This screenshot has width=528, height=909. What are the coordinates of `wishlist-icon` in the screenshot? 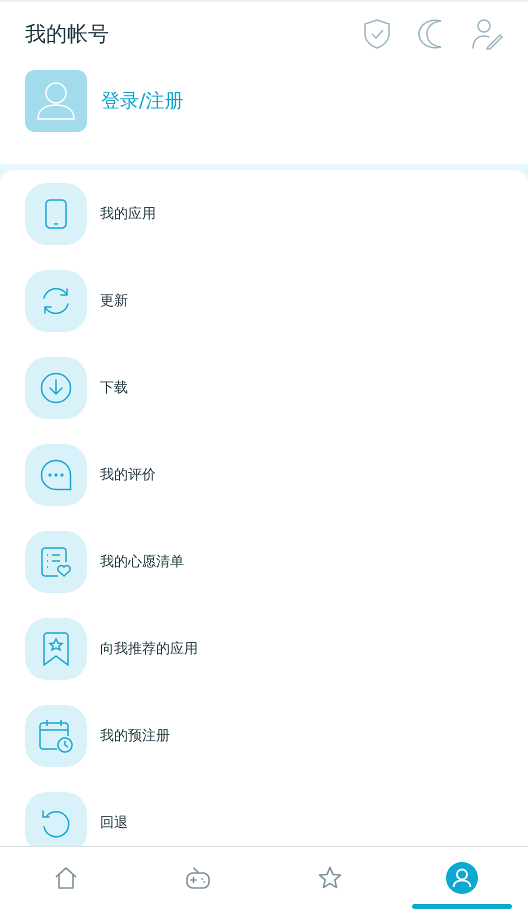 It's located at (56, 562).